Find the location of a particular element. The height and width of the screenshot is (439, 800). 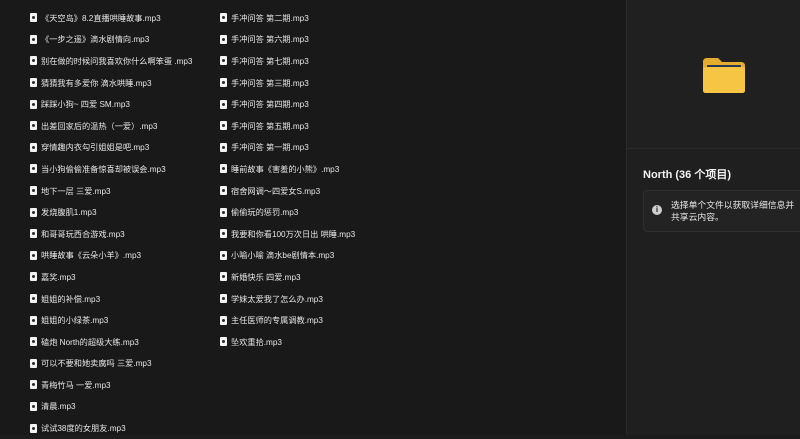

file-name: 新婚快乐 四爱.mp3 is located at coordinates (266, 277).